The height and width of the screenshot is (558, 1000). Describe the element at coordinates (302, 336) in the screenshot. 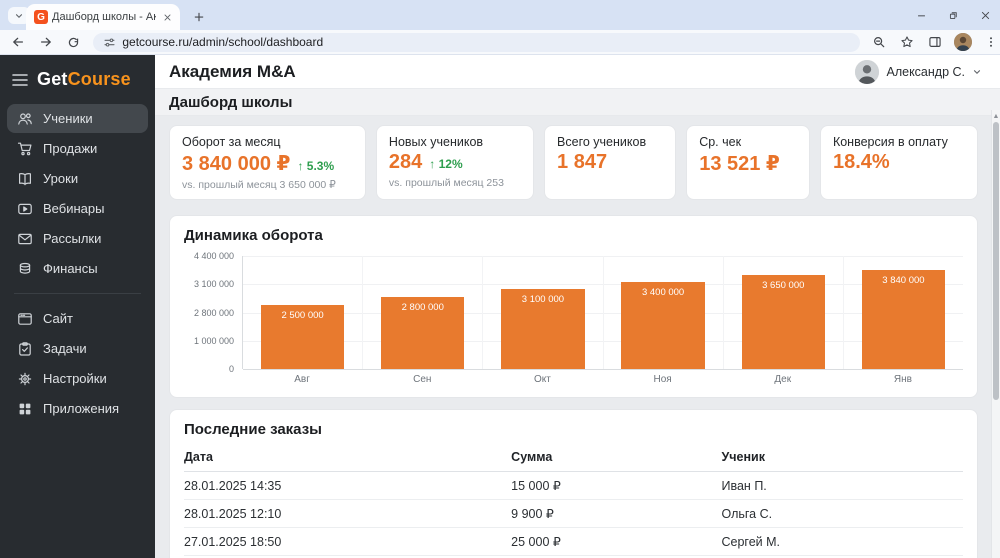

I see `chart-bar: 2 500 000` at that location.